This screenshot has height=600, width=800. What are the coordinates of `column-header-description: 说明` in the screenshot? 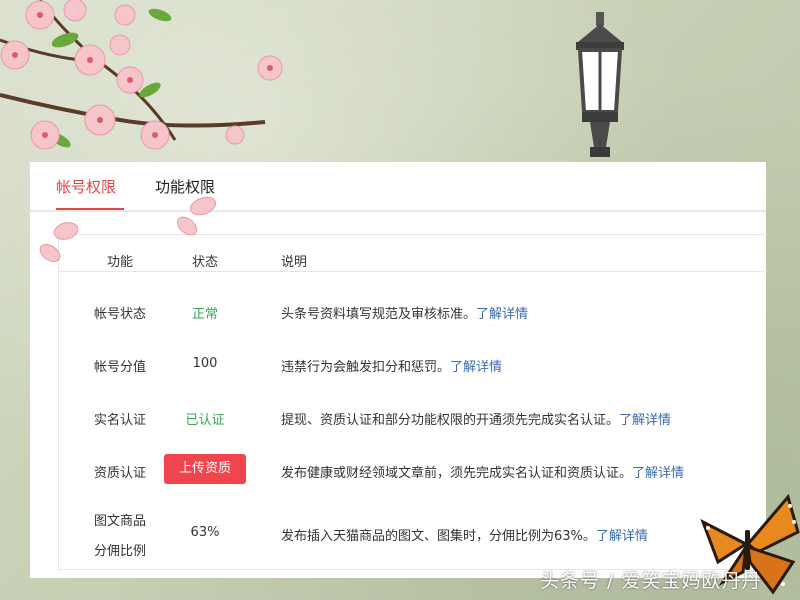 It's located at (294, 262).